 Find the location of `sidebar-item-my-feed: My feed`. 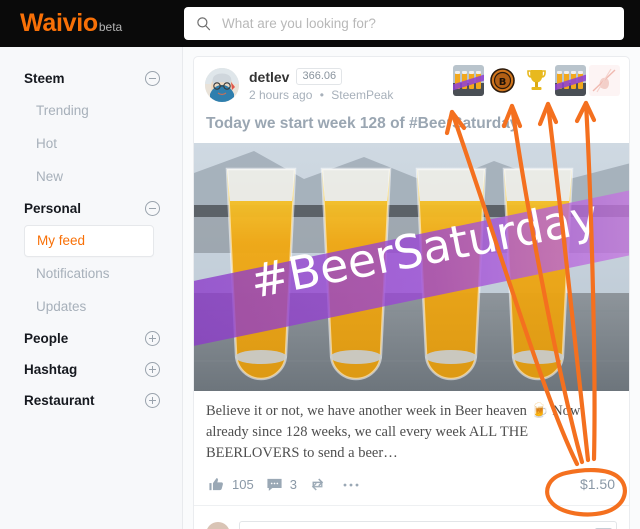

sidebar-item-my-feed: My feed is located at coordinates (91, 240).